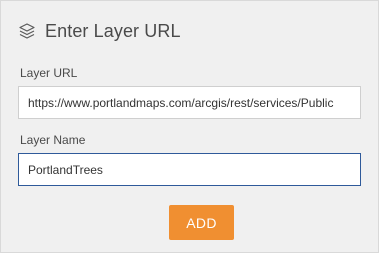 The height and width of the screenshot is (253, 379). I want to click on panel-header: Enter Layer URL, so click(99, 31).